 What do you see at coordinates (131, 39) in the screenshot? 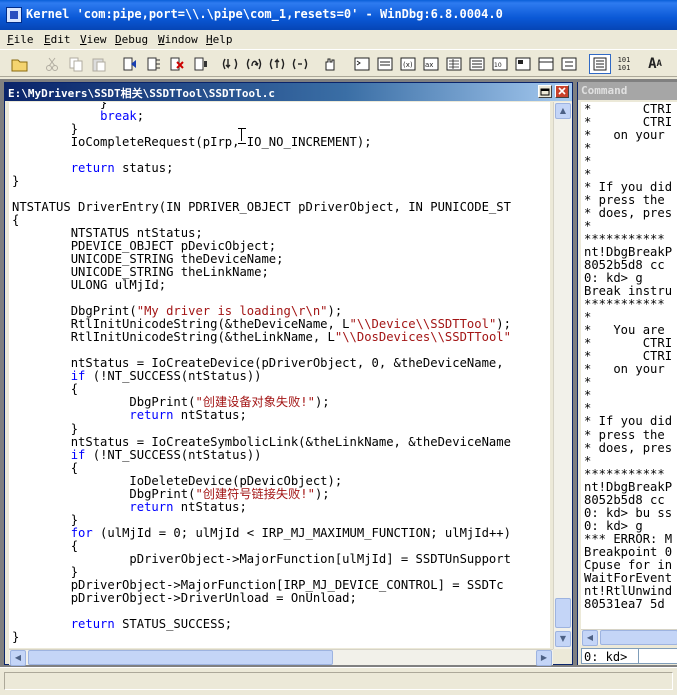
I see `menu-debug: Debug` at bounding box center [131, 39].